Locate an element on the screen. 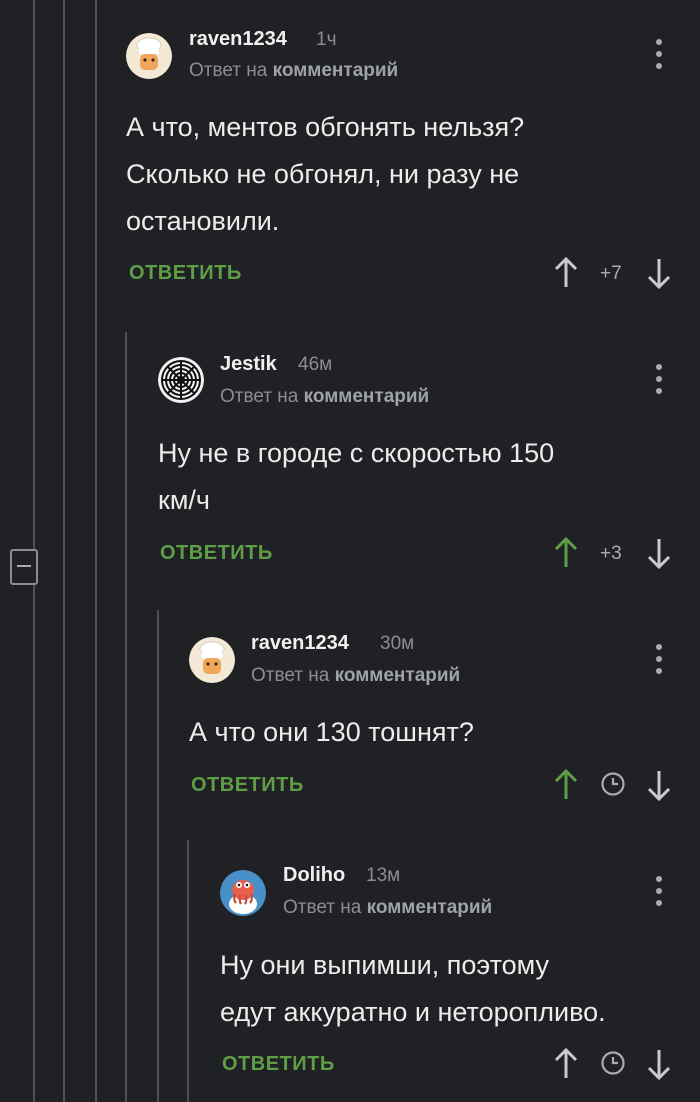  reply-to-prefix: Ответ на is located at coordinates (322, 907).